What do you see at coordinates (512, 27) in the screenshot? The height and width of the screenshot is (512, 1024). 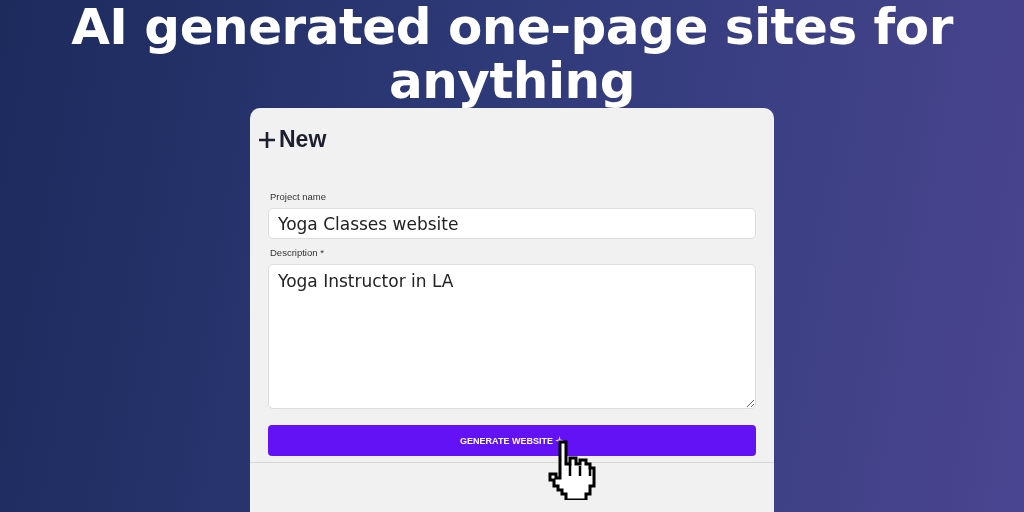 I see `headline-text: AI generated one-page sites for` at bounding box center [512, 27].